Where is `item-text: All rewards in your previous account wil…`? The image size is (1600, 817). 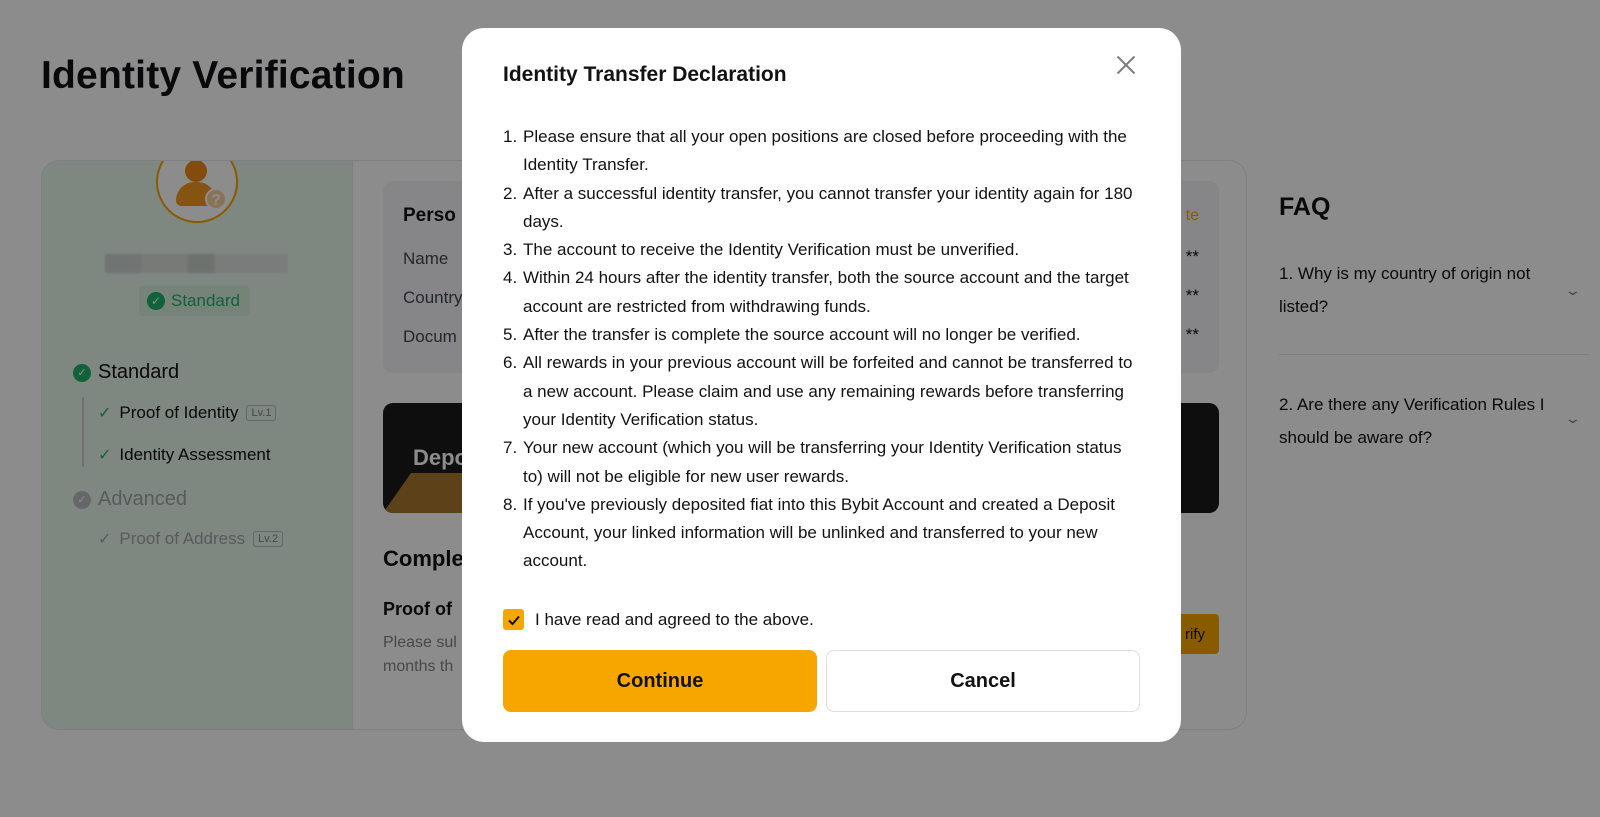 item-text: All rewards in your previous account wil… is located at coordinates (828, 391).